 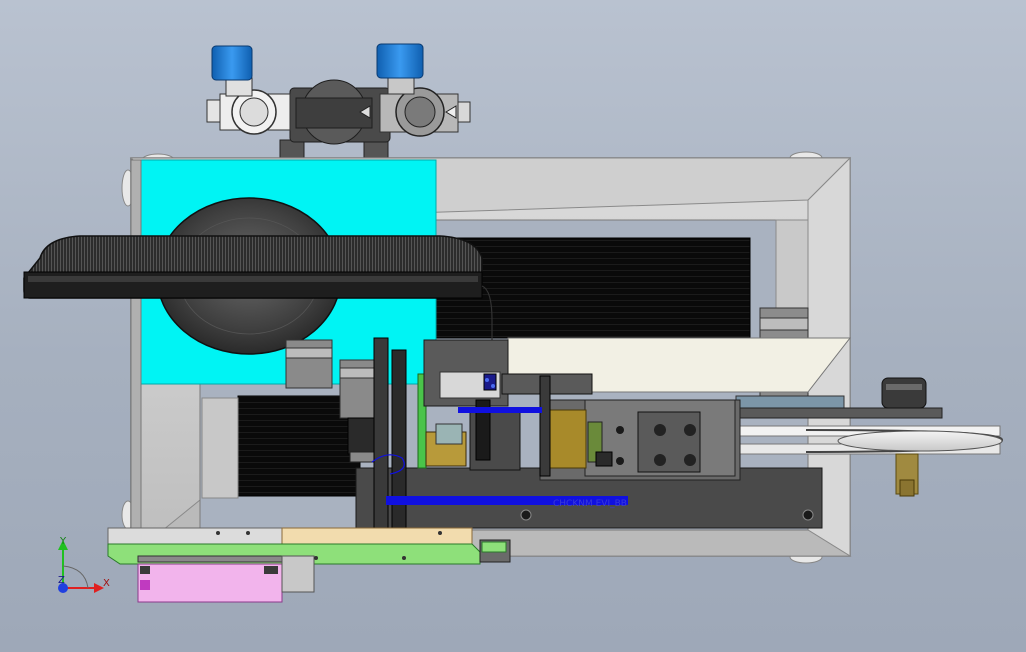 I want to click on x-axis-label: X, so click(x=106, y=583).